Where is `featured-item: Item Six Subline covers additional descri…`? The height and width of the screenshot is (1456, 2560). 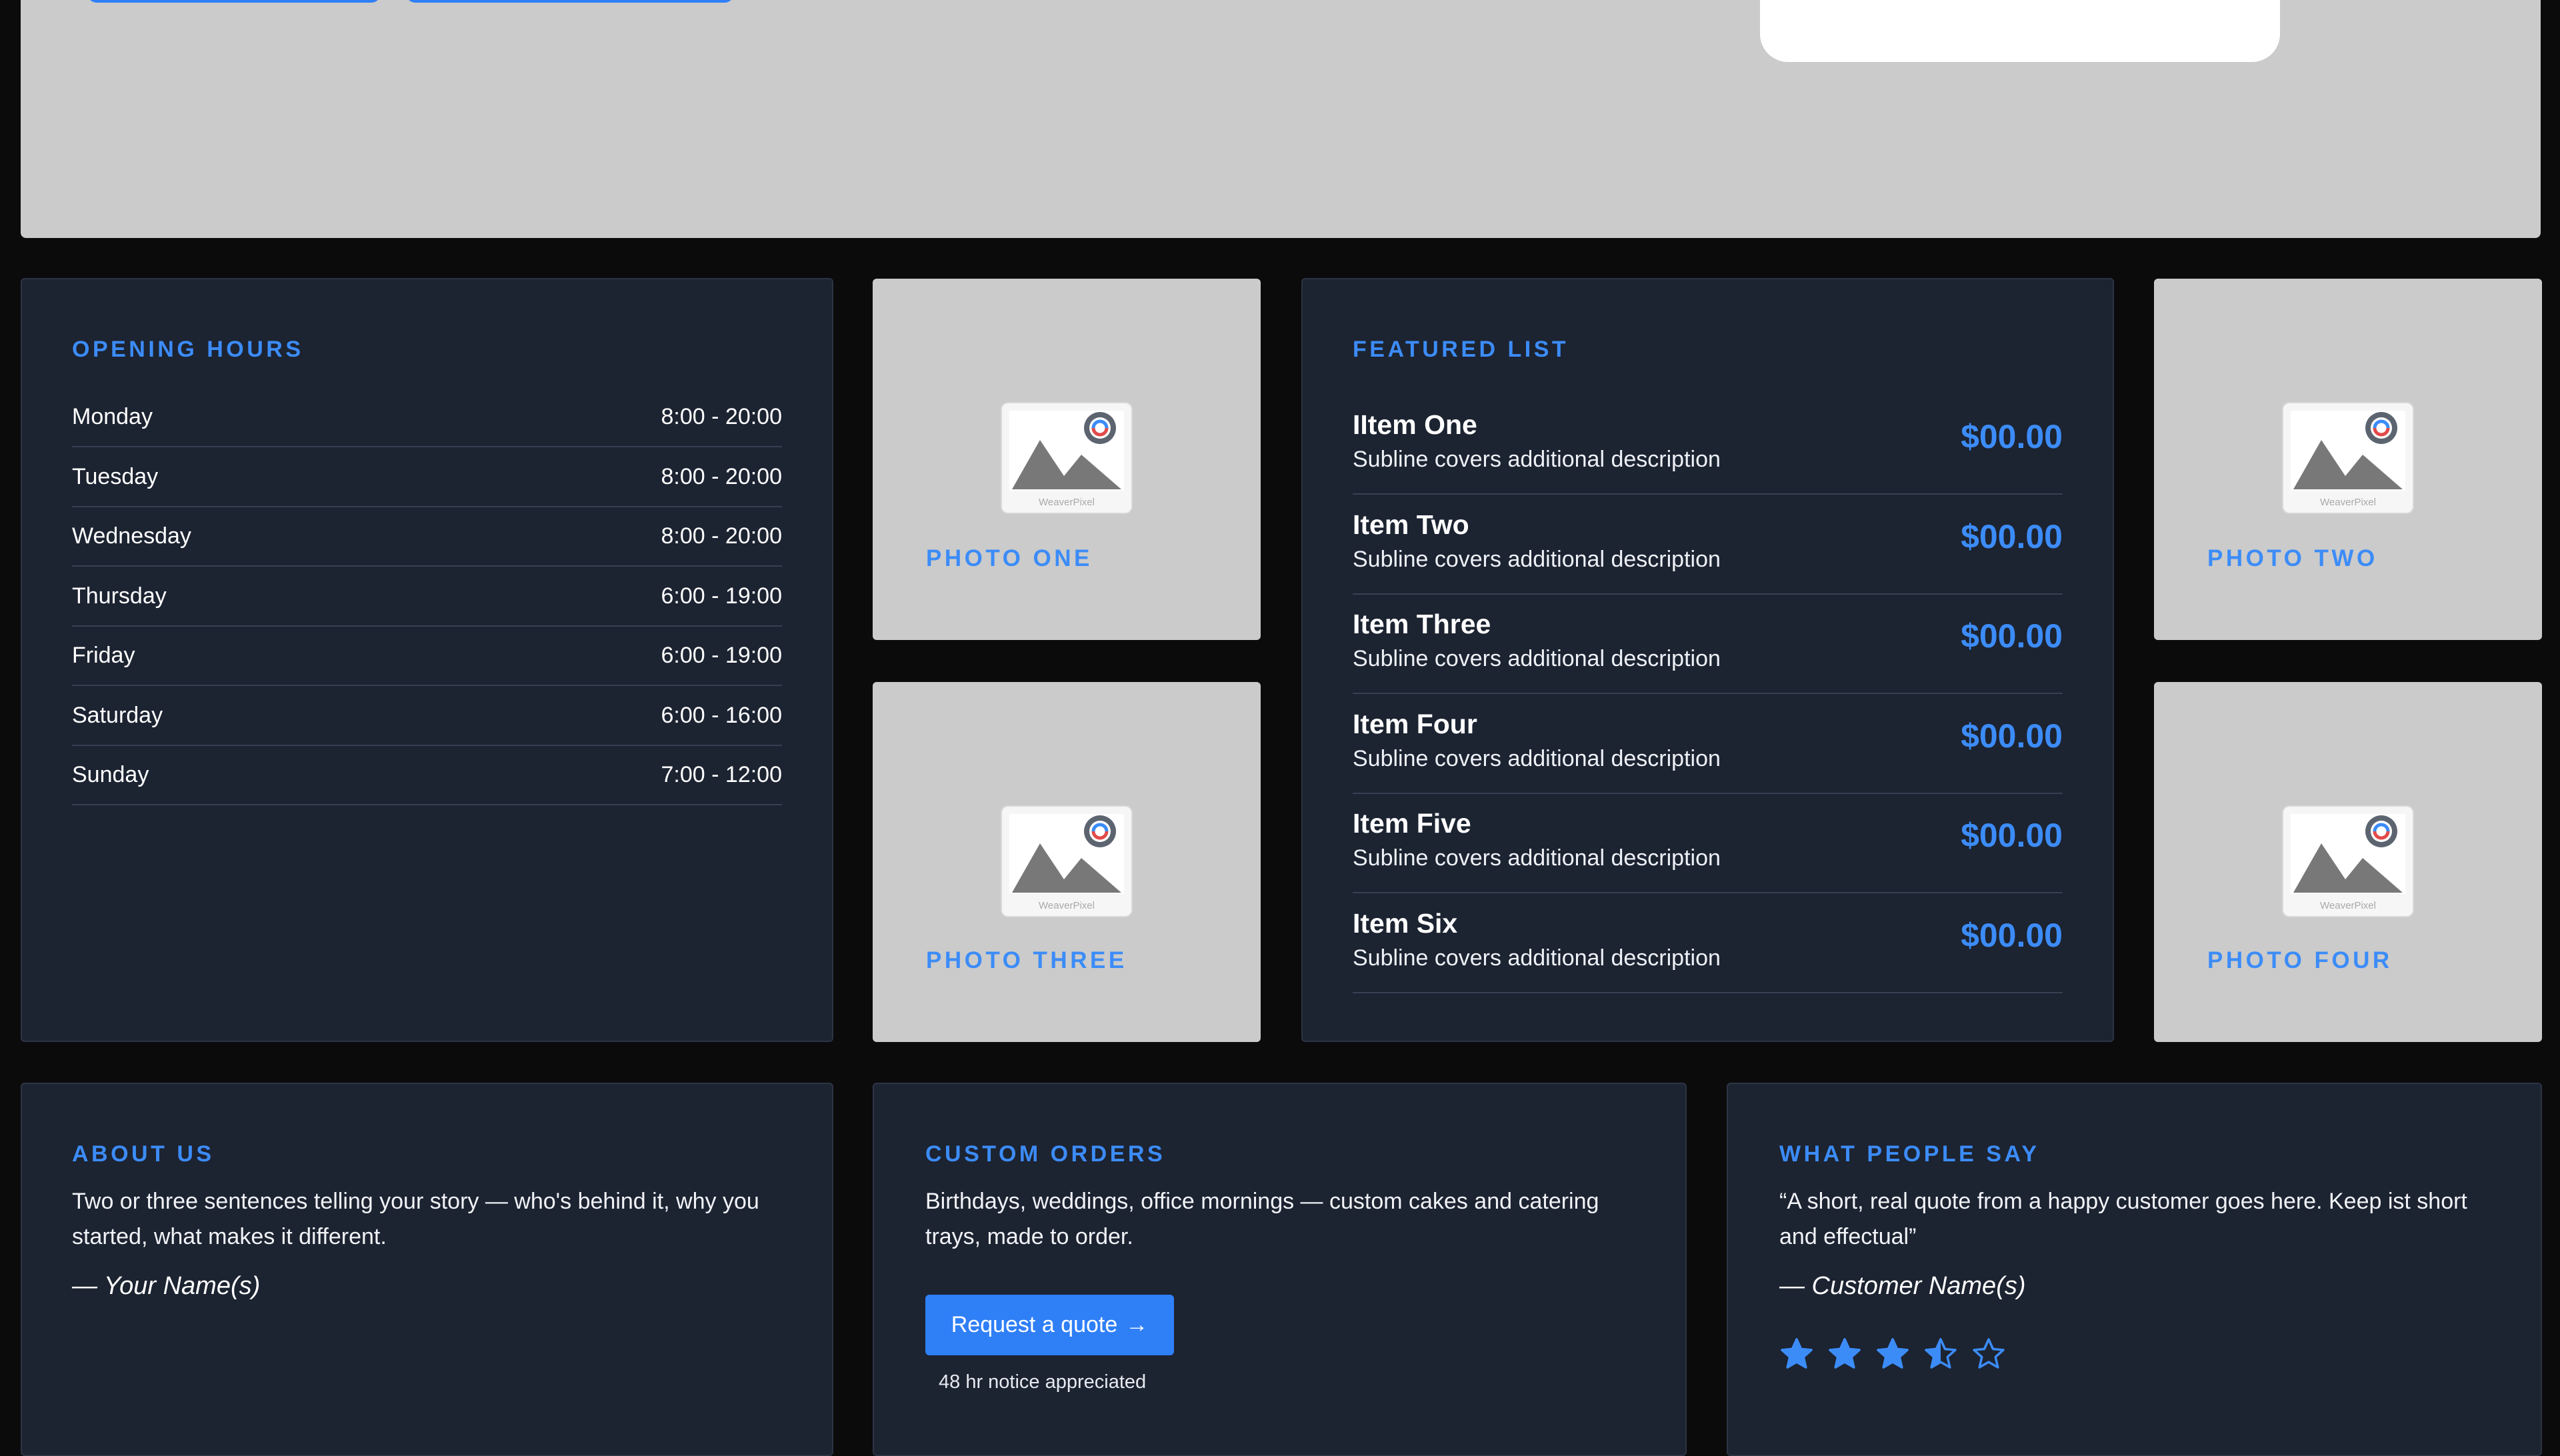 featured-item: Item Six Subline covers additional descri… is located at coordinates (1708, 942).